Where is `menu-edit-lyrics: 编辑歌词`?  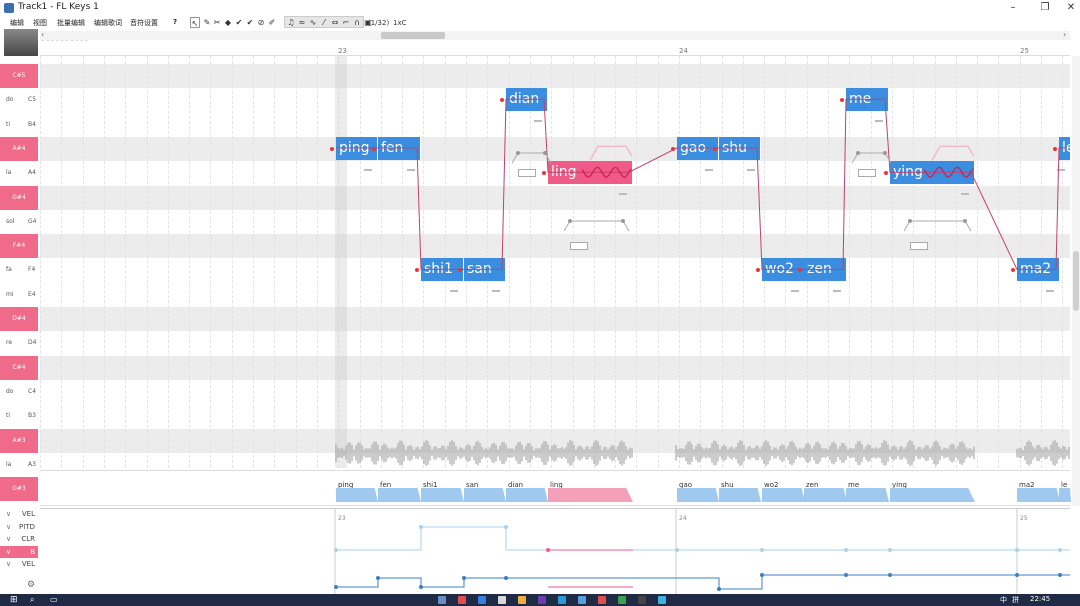 menu-edit-lyrics: 编辑歌词 is located at coordinates (108, 23).